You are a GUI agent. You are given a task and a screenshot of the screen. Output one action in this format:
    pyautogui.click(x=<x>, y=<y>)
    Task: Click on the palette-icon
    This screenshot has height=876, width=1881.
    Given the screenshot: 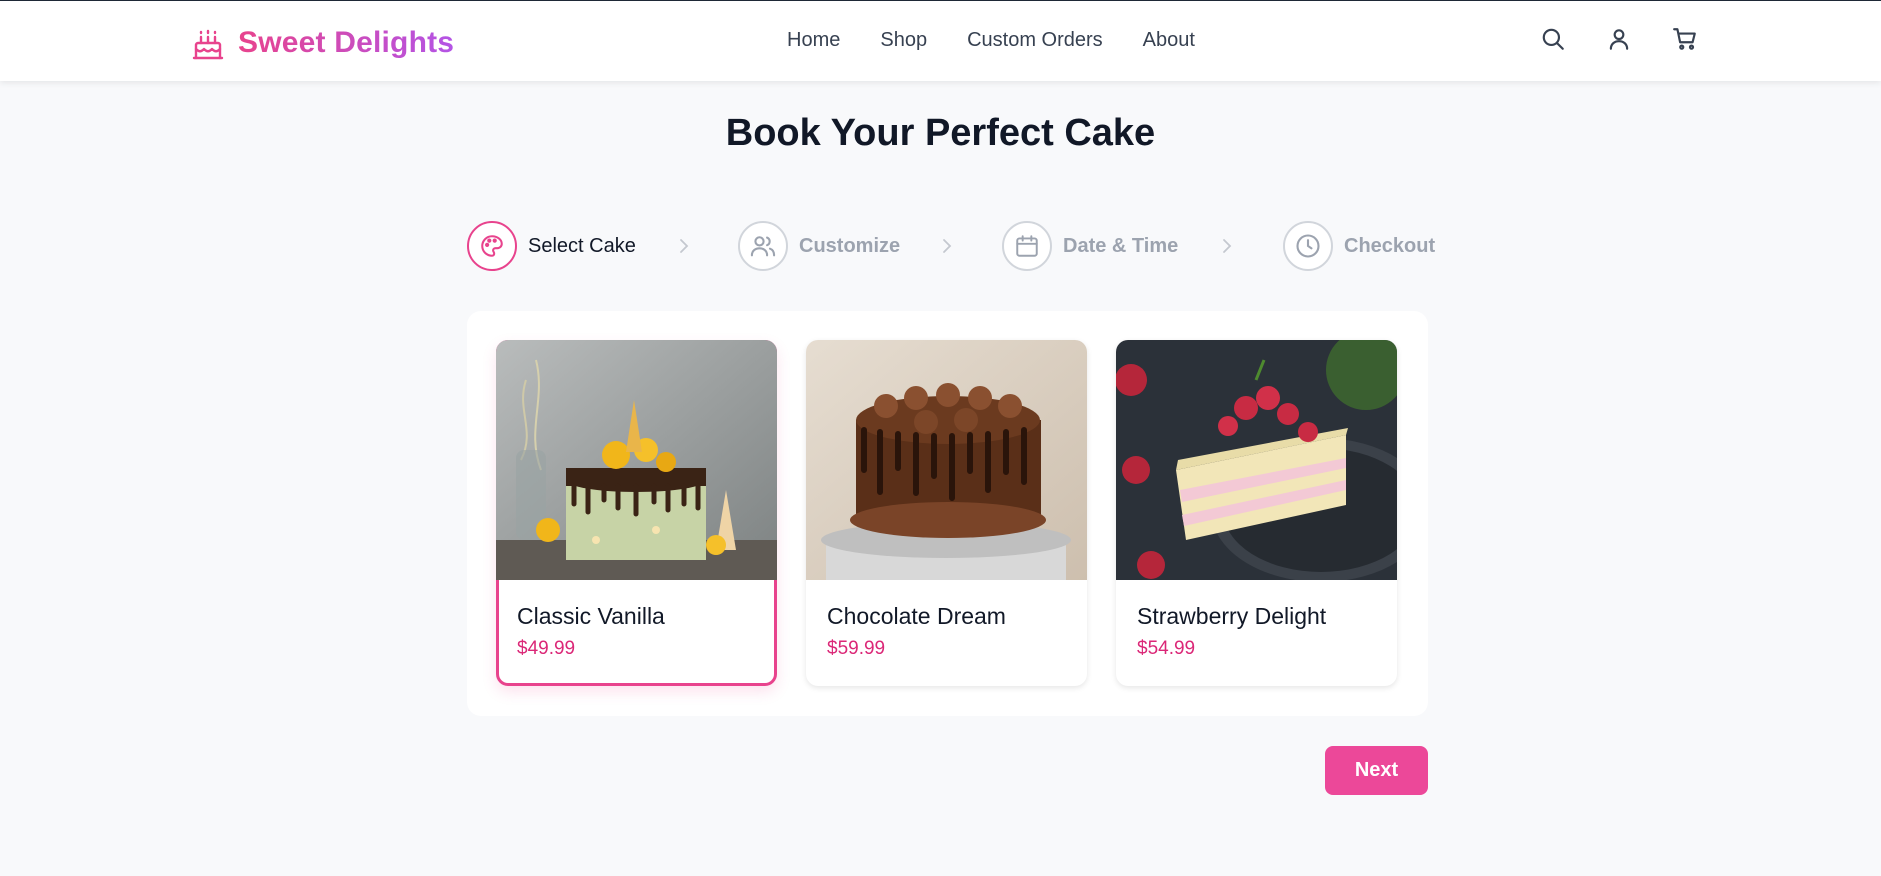 What is the action you would take?
    pyautogui.click(x=492, y=246)
    